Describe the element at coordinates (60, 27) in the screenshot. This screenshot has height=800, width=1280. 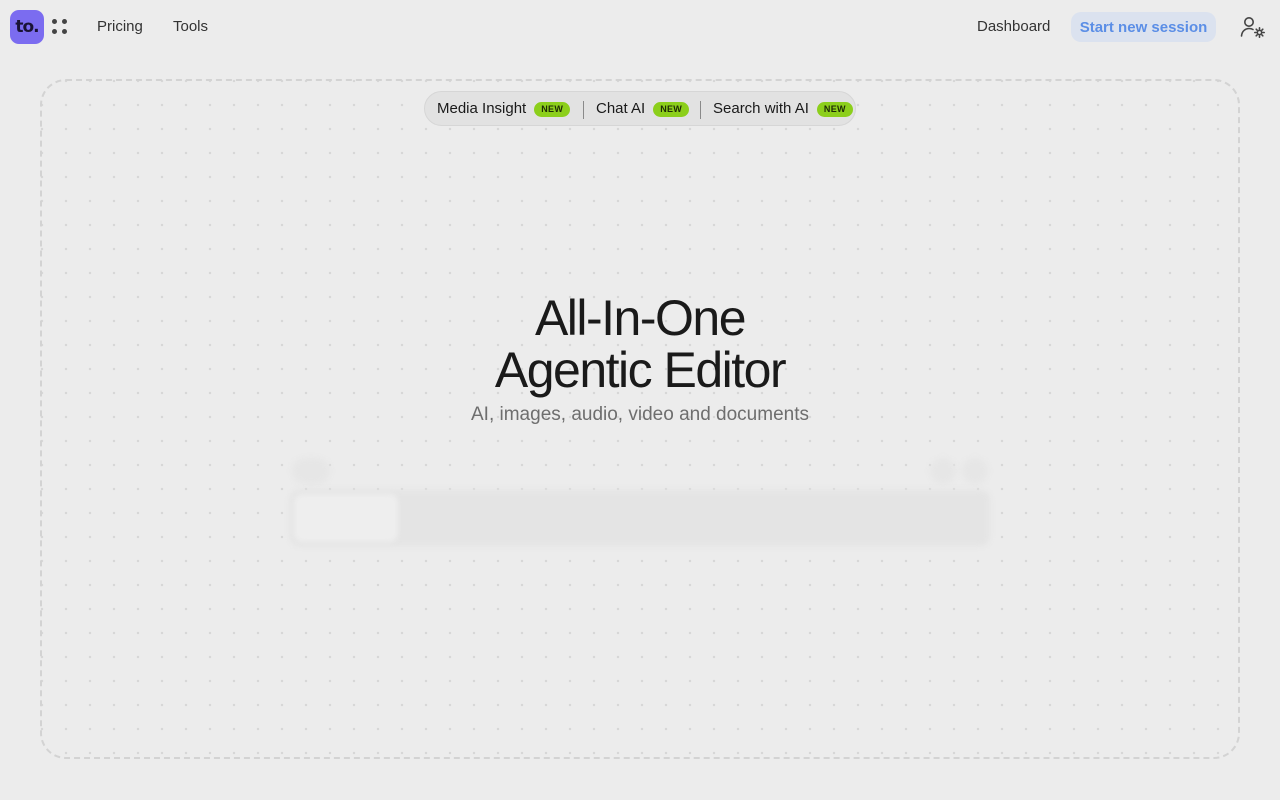
I see `grid-dots-icon` at that location.